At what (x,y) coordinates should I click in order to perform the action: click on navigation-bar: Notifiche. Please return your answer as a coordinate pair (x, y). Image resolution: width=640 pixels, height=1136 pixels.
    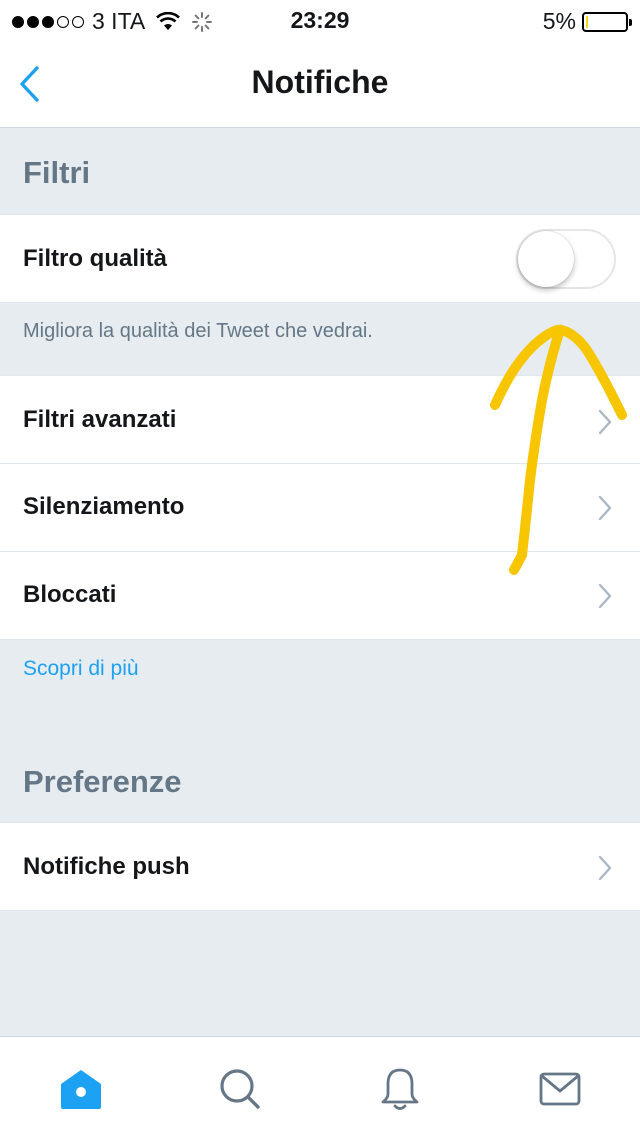
    Looking at the image, I should click on (320, 84).